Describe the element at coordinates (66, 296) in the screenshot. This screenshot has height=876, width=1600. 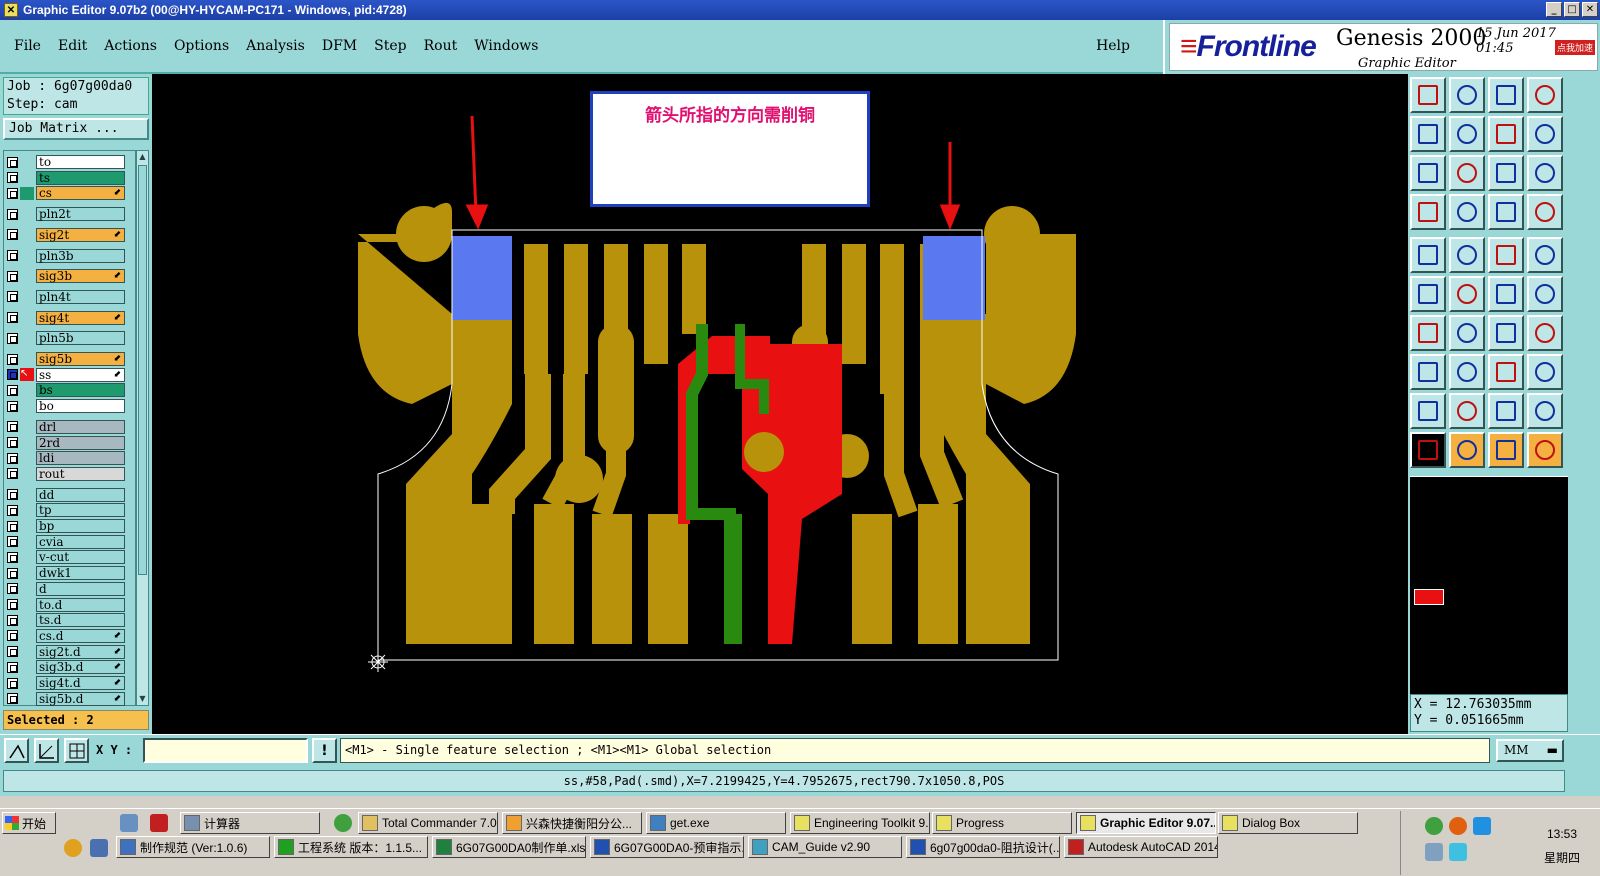
I see `layer-row-pln4t: pln4t` at that location.